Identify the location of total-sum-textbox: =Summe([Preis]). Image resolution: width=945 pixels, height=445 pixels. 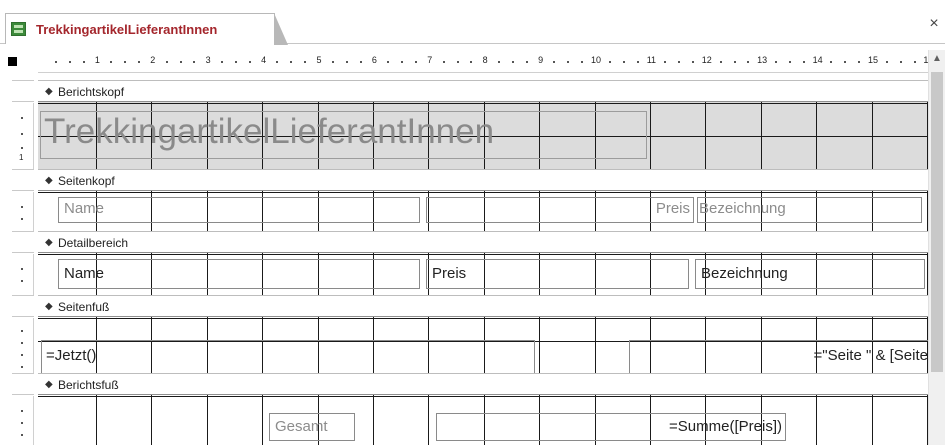
(611, 427).